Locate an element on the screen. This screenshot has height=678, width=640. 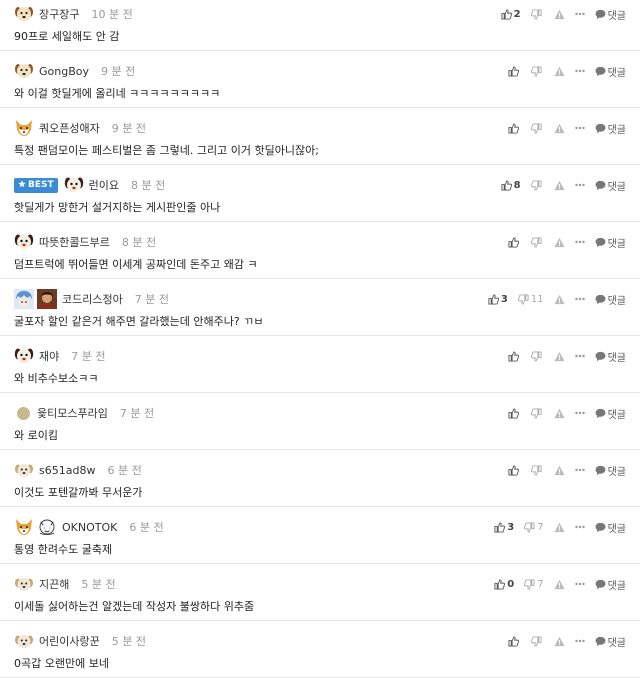
avatar-portrait-icon is located at coordinates (47, 299).